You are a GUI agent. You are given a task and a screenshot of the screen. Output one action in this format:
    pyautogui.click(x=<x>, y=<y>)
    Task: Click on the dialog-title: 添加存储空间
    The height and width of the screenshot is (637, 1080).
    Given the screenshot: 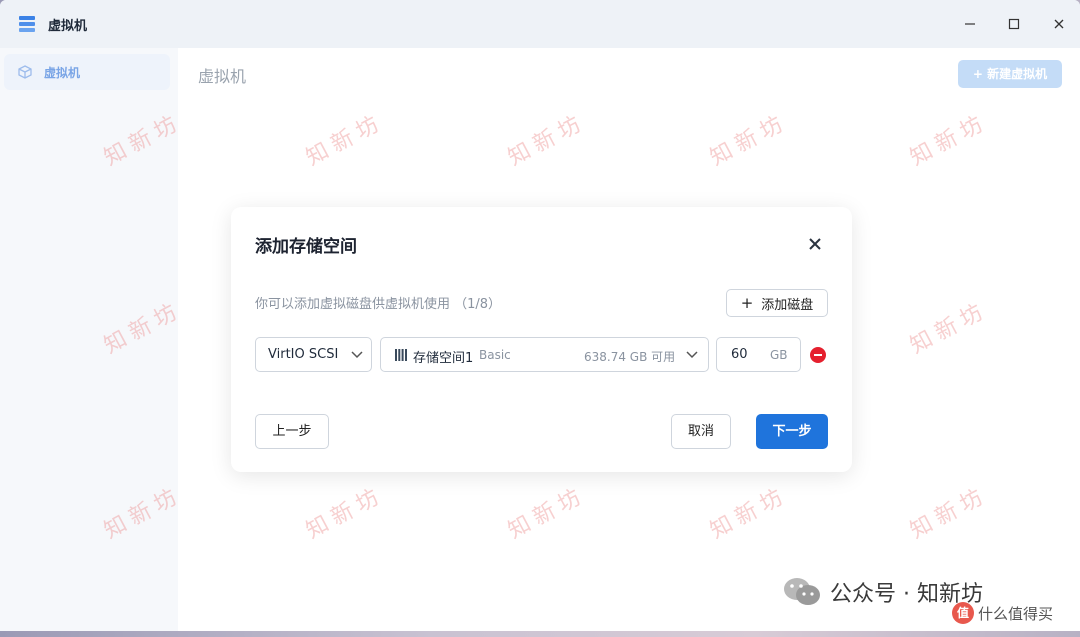 What is the action you would take?
    pyautogui.click(x=306, y=247)
    